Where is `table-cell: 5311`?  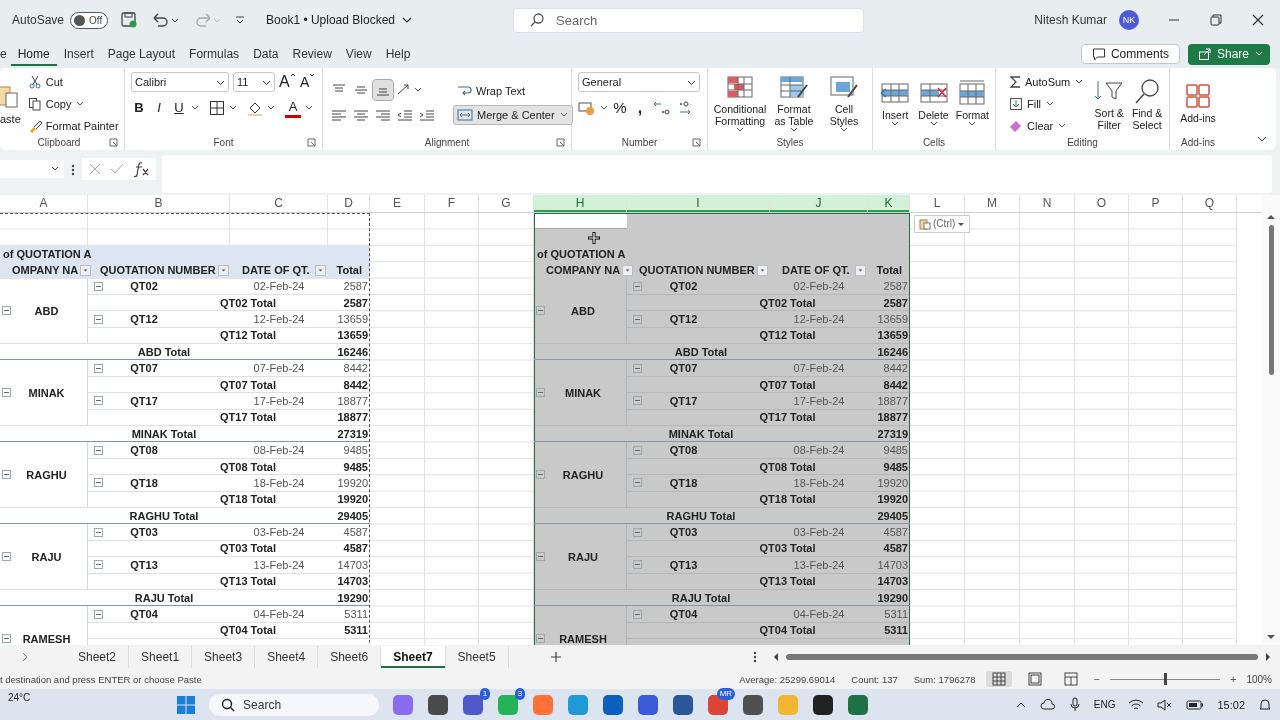 table-cell: 5311 is located at coordinates (896, 630).